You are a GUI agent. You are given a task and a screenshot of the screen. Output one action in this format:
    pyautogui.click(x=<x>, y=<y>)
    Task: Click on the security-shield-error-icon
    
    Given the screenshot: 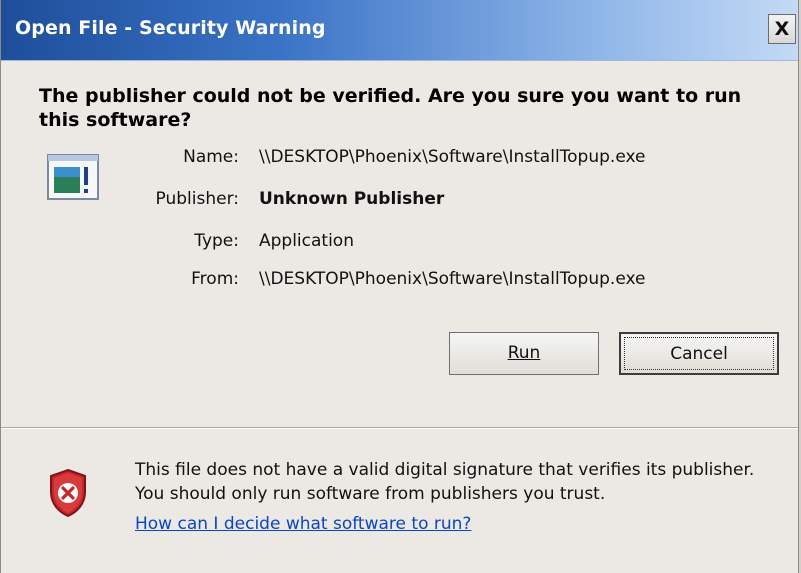 What is the action you would take?
    pyautogui.click(x=68, y=493)
    